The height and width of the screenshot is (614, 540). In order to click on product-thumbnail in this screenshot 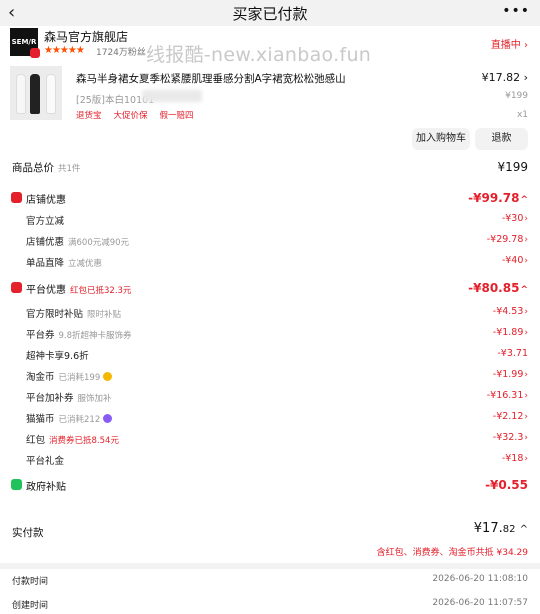, I will do `click(36, 93)`.